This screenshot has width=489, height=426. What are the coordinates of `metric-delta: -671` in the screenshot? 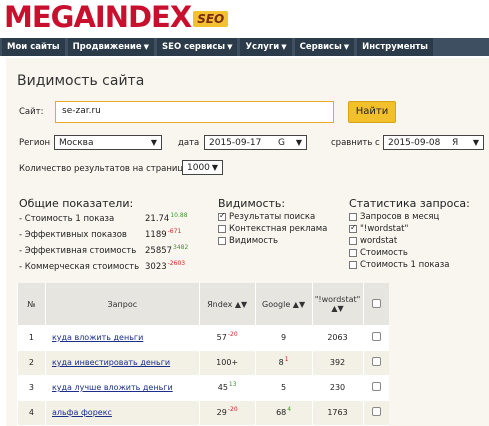 It's located at (174, 231).